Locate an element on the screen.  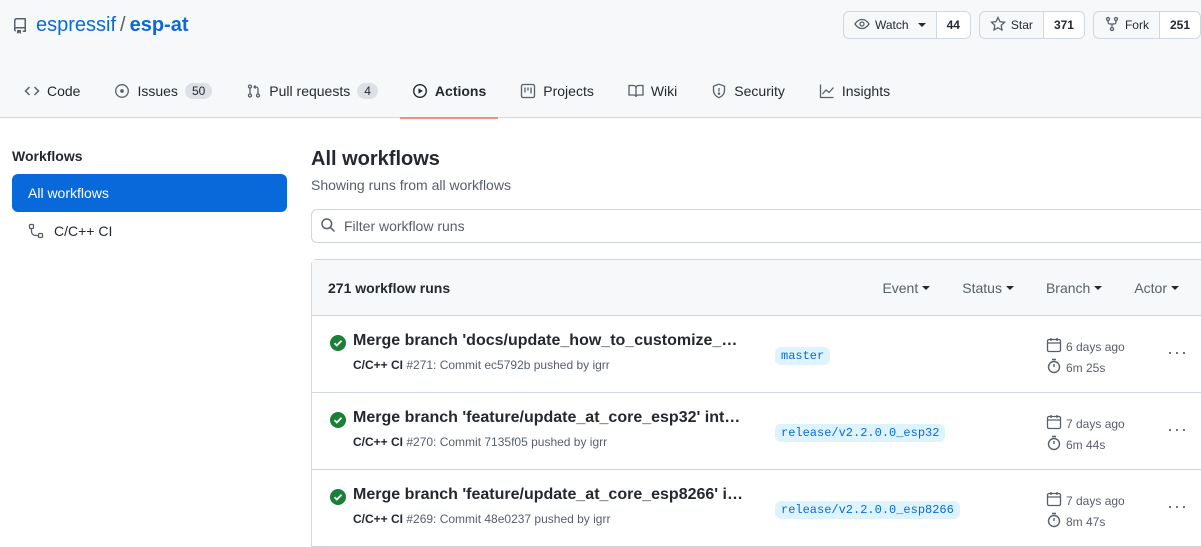
fork-button: Fork is located at coordinates (1126, 25).